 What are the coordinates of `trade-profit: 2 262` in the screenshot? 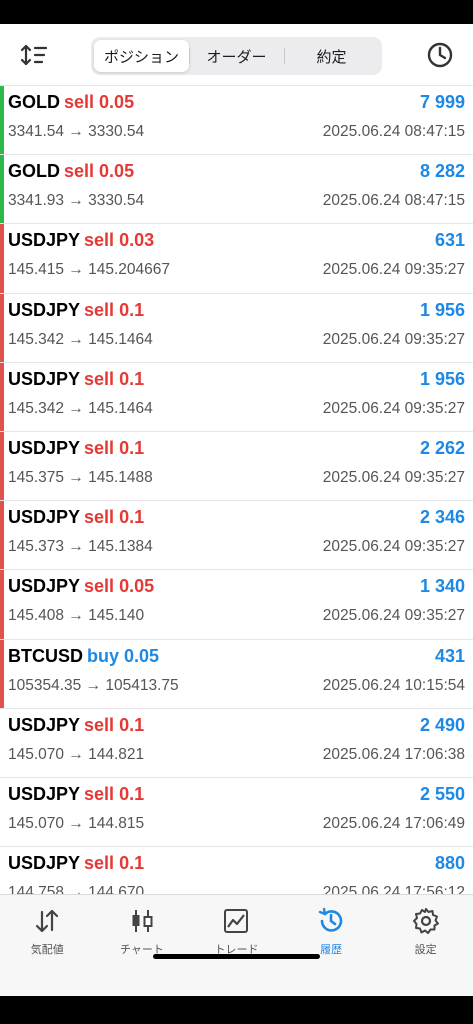 It's located at (442, 447).